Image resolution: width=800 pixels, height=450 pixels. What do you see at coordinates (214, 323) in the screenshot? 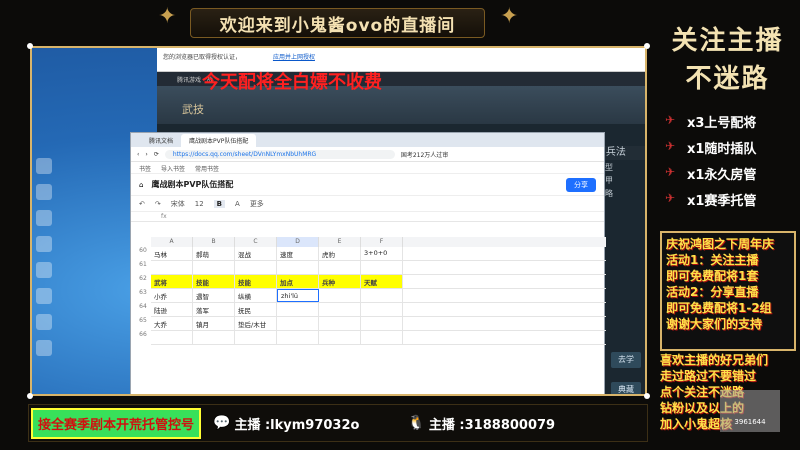
I see `table-cell: 镇月` at bounding box center [214, 323].